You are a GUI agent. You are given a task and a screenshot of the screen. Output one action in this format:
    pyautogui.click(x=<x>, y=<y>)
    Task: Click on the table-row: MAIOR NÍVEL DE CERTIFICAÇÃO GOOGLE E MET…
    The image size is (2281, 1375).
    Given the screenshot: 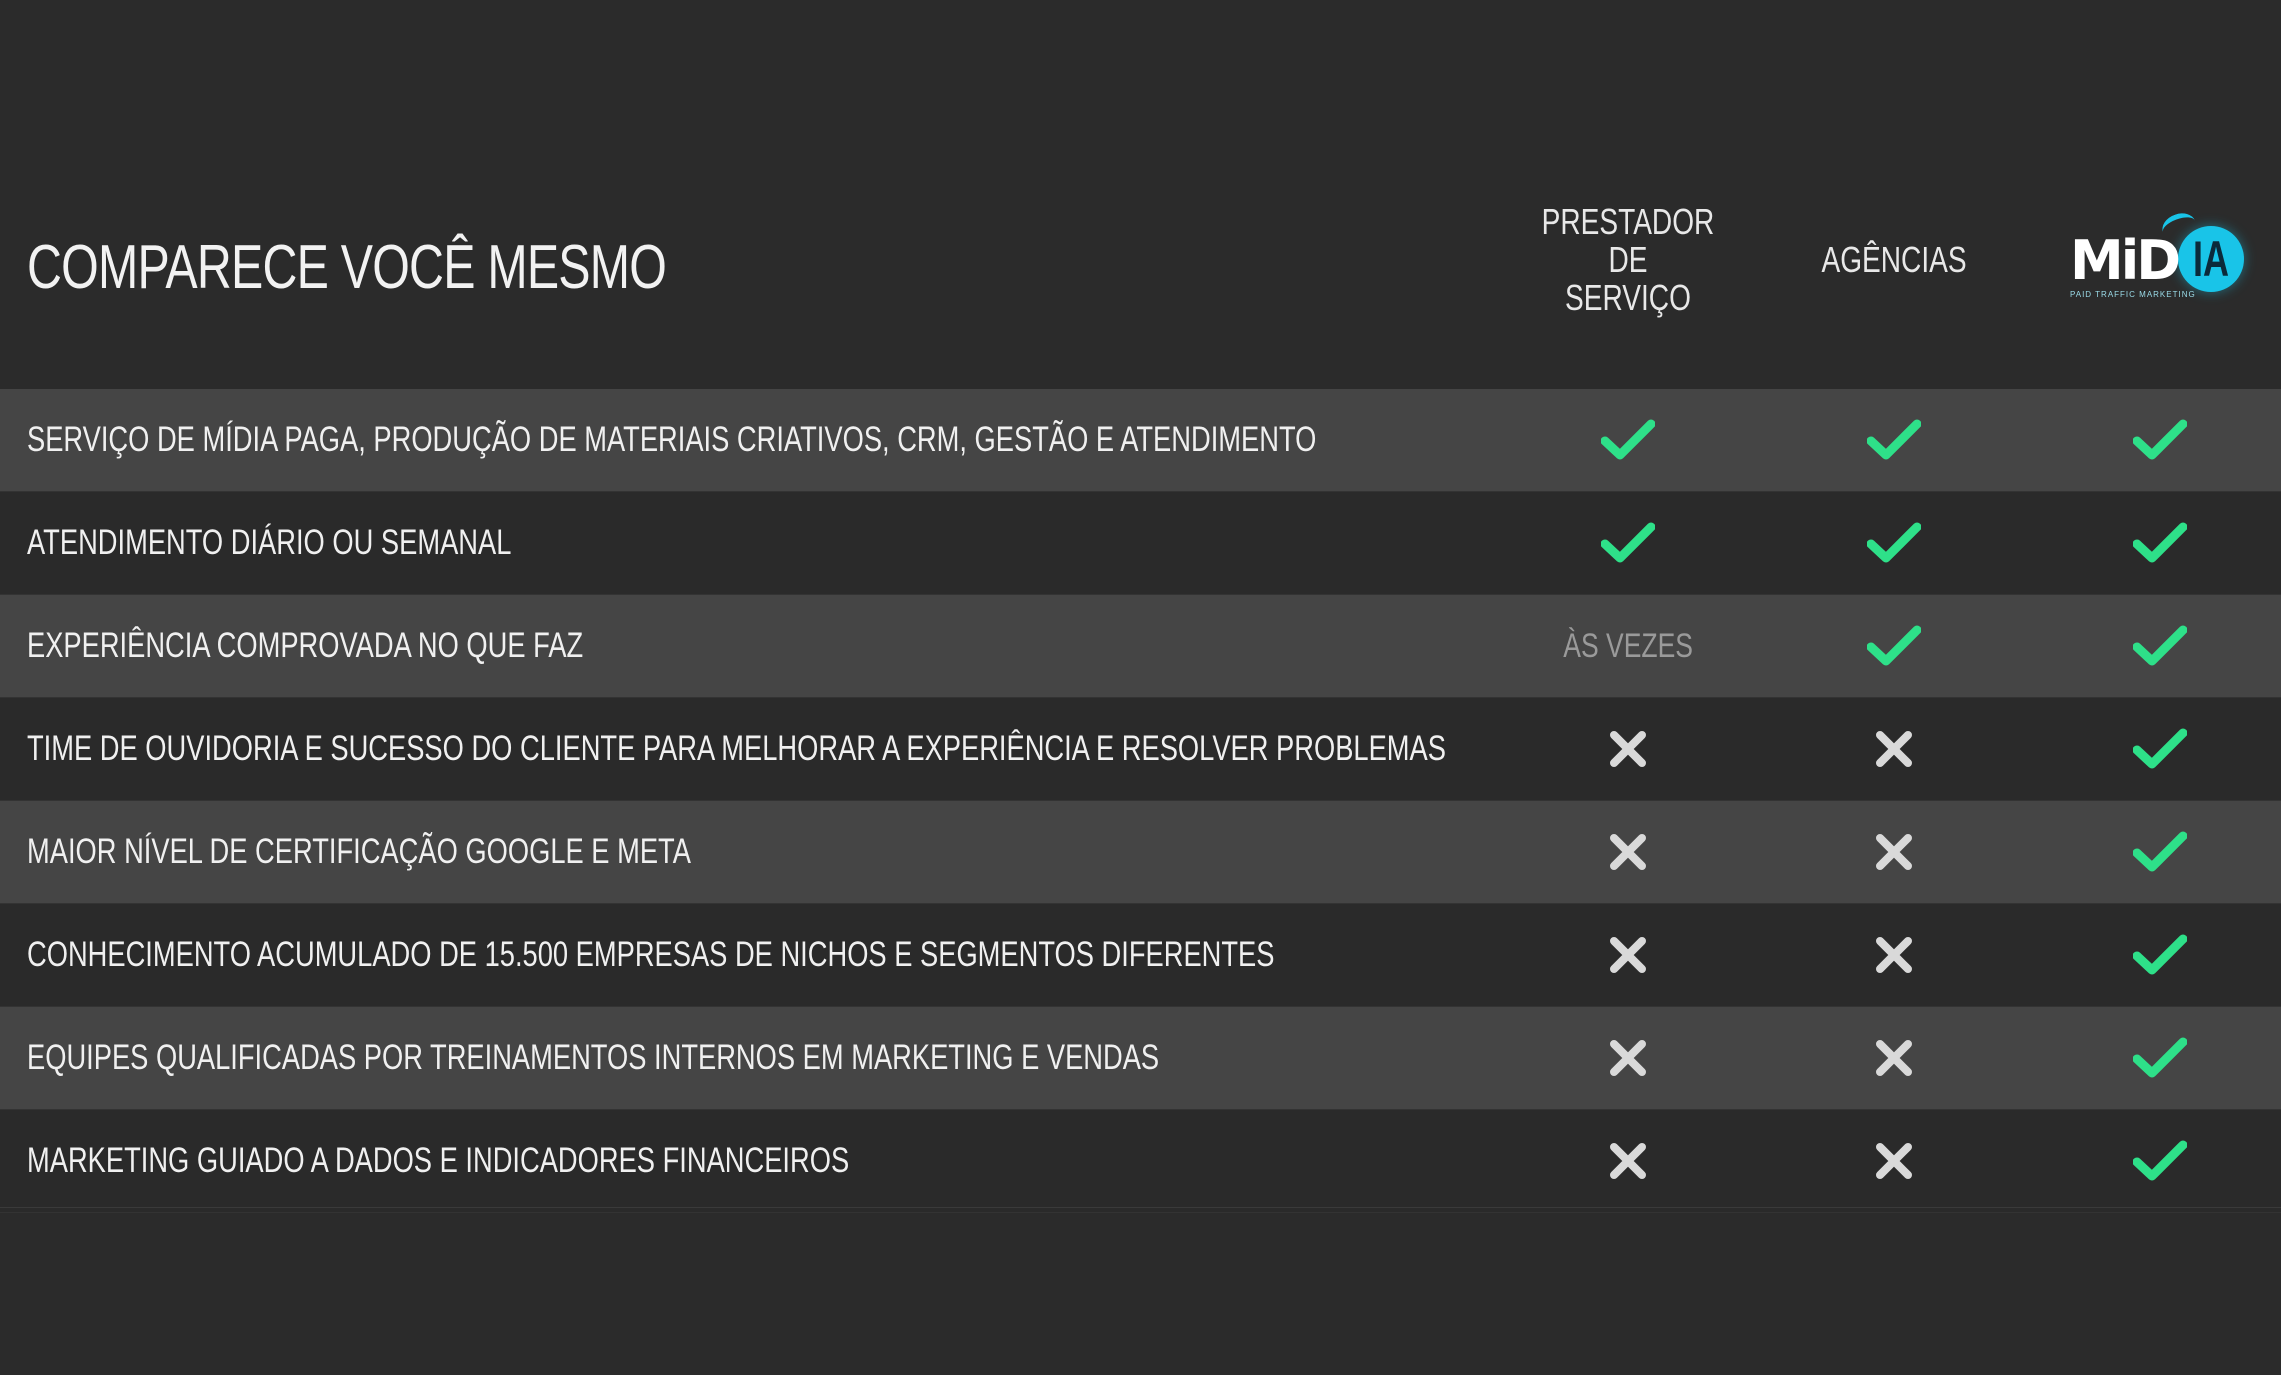 What is the action you would take?
    pyautogui.click(x=1140, y=852)
    